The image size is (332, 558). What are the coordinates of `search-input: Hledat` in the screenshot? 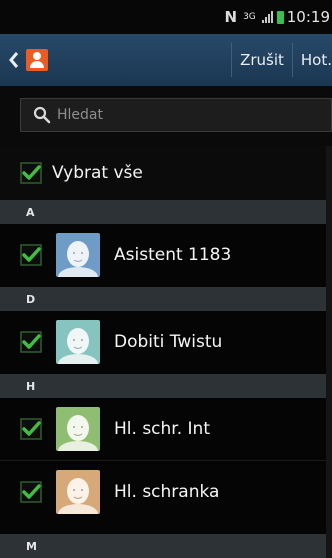 It's located at (176, 115).